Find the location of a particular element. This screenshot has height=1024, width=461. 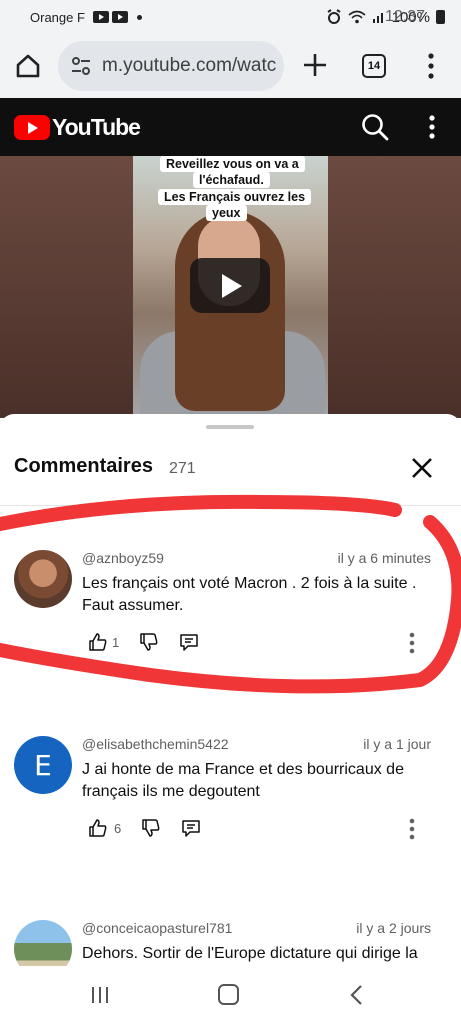

comment-author: @aznboyz59 is located at coordinates (123, 558).